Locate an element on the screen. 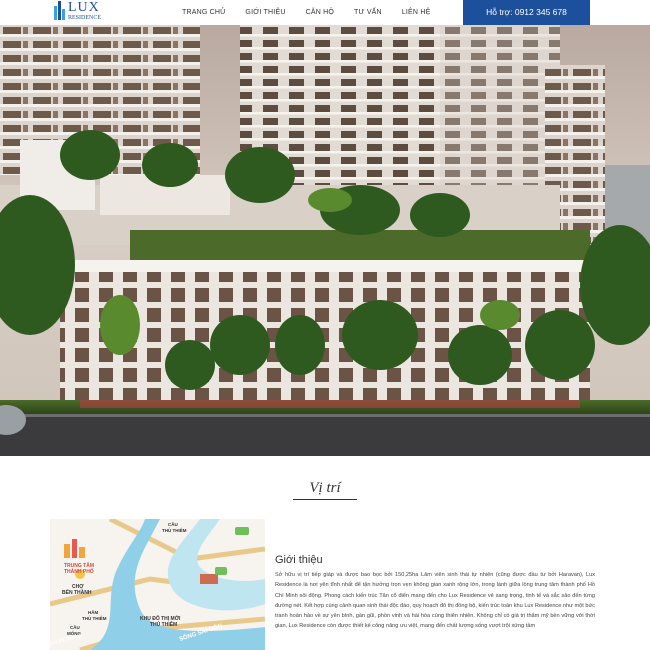 This screenshot has height=650, width=650. svg-text: BẾN THÀNH is located at coordinates (77, 592).